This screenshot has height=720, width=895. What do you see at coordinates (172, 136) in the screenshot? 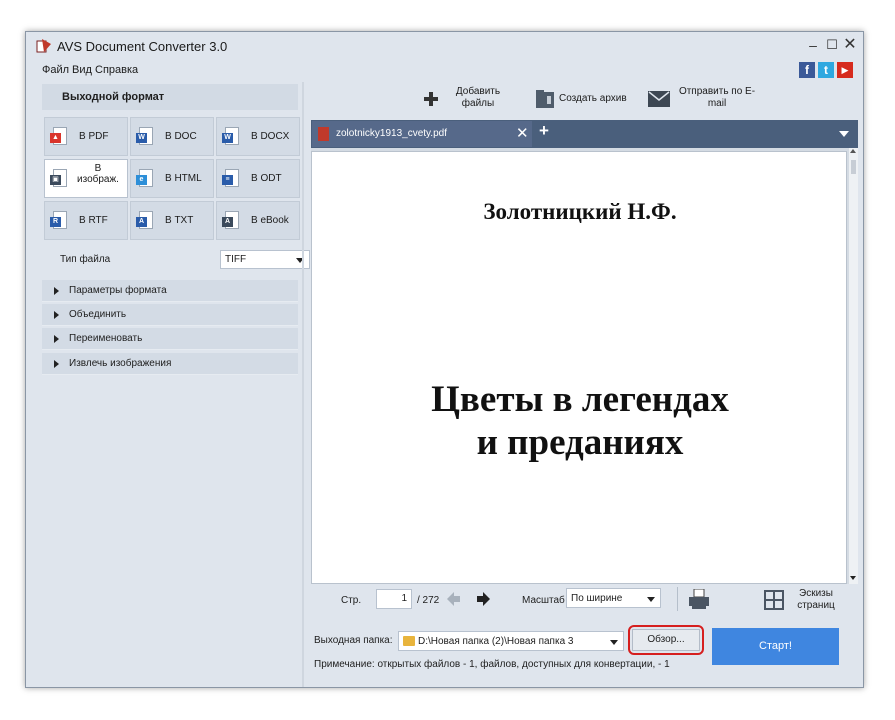
I see `format-doc-button: W В DOC` at bounding box center [172, 136].